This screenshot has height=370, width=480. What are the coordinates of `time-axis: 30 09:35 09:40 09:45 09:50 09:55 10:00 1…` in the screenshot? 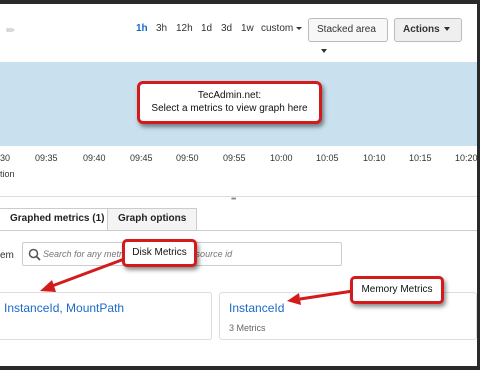 It's located at (239, 160).